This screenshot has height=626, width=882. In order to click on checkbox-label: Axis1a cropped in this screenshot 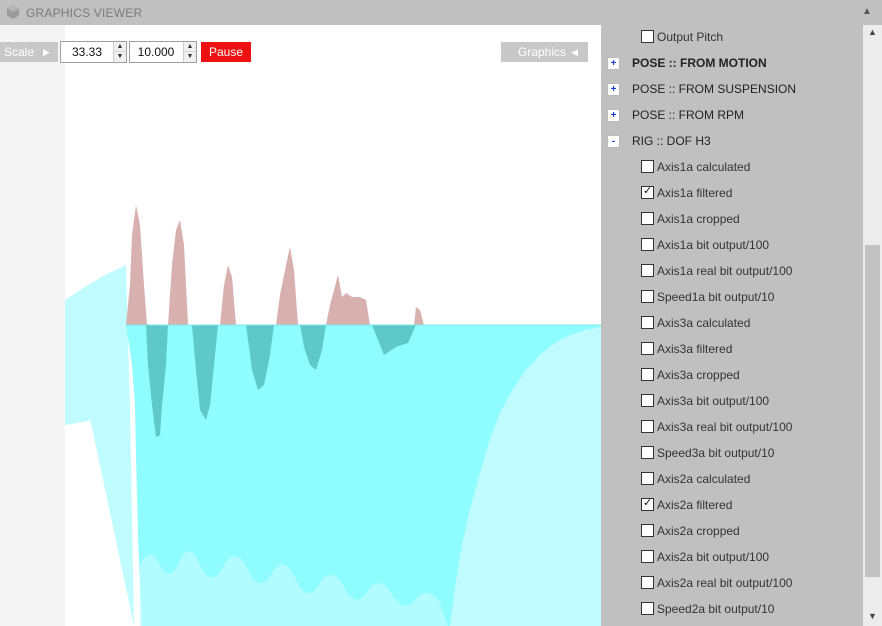, I will do `click(698, 219)`.